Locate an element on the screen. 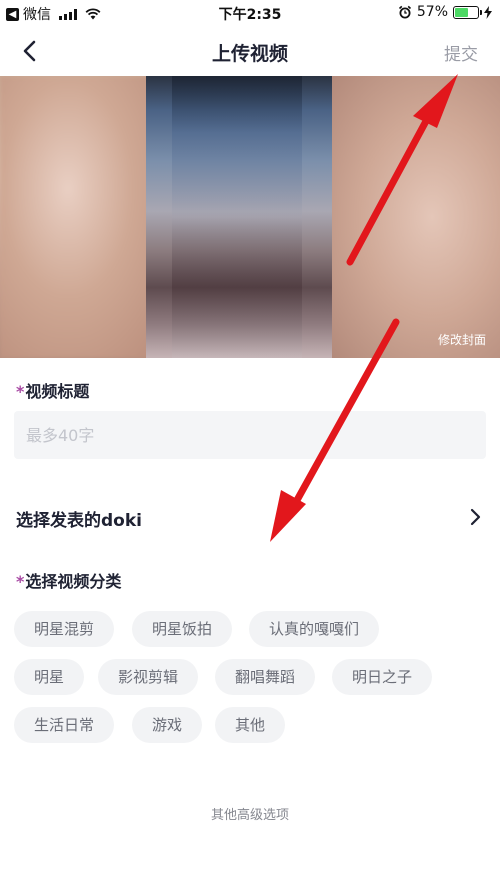  category-chip: 其他 is located at coordinates (250, 725).